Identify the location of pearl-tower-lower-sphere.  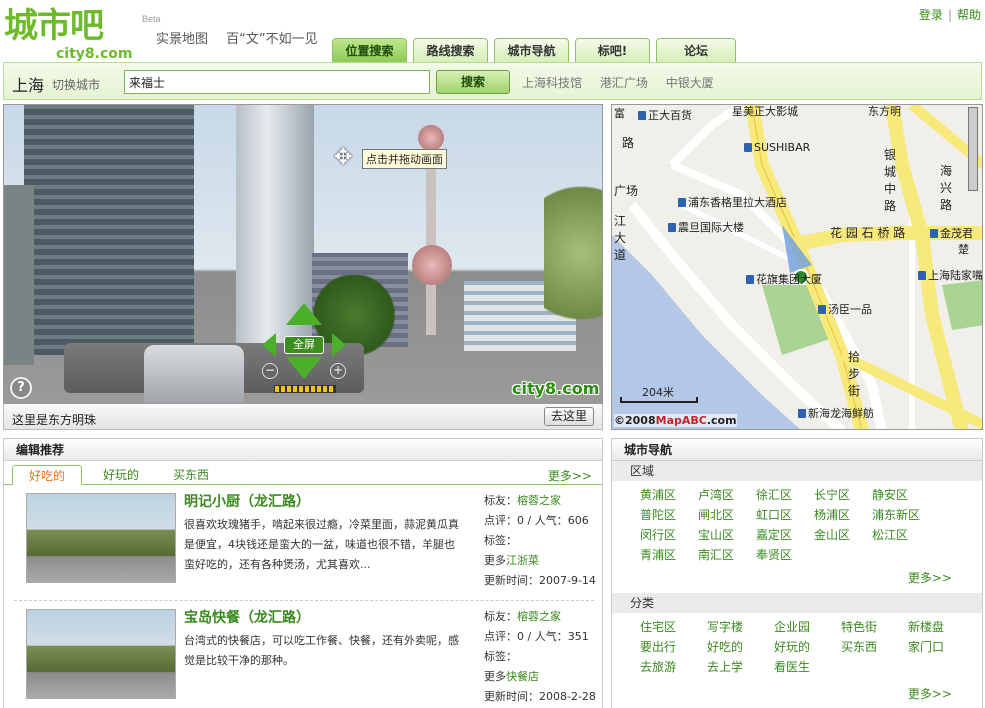
(432, 265).